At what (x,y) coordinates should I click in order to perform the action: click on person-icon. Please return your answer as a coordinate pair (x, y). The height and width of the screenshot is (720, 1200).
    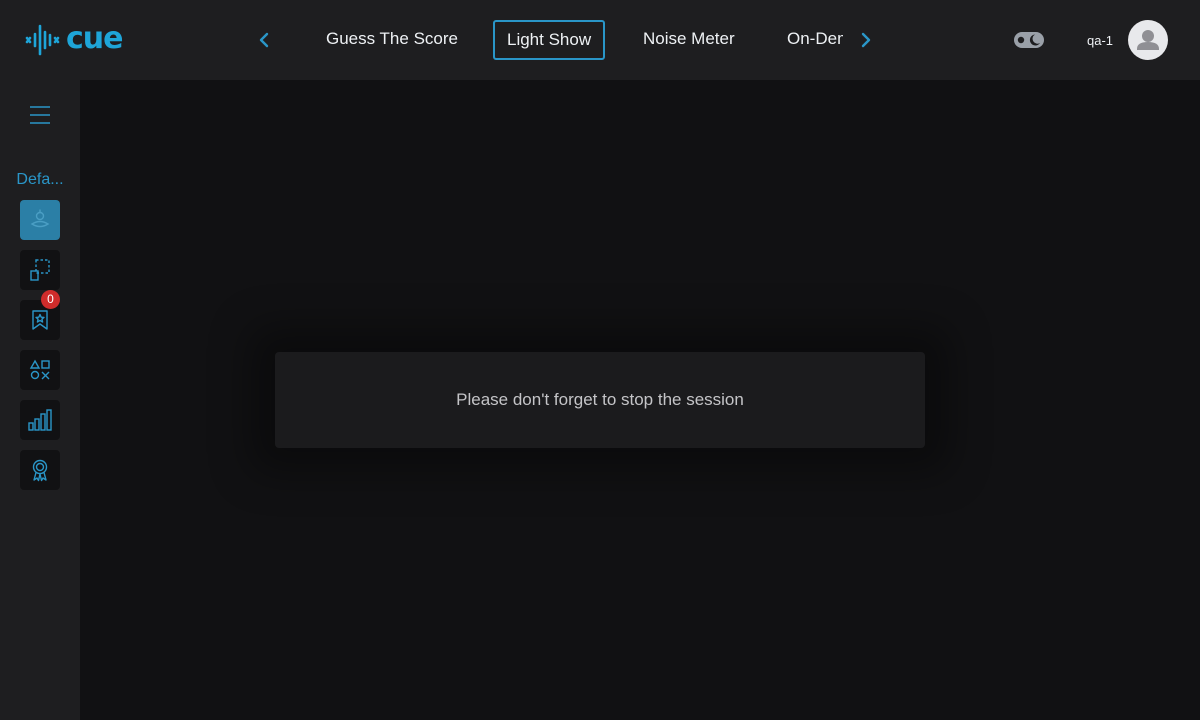
    Looking at the image, I should click on (40, 218).